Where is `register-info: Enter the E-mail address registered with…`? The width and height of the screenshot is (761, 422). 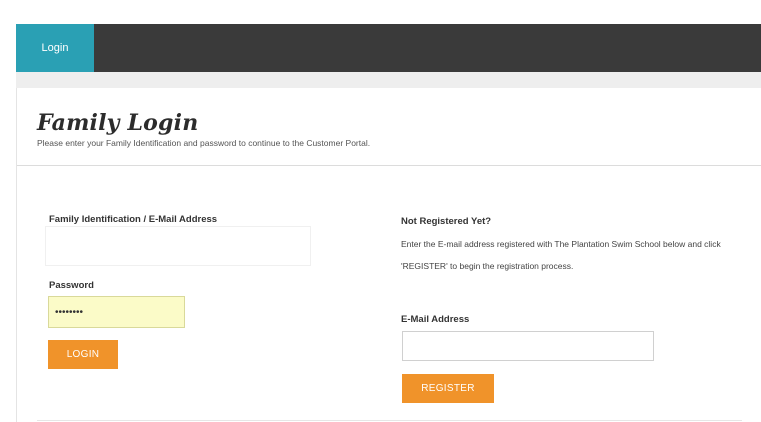 register-info: Enter the E-mail address registered with… is located at coordinates (561, 255).